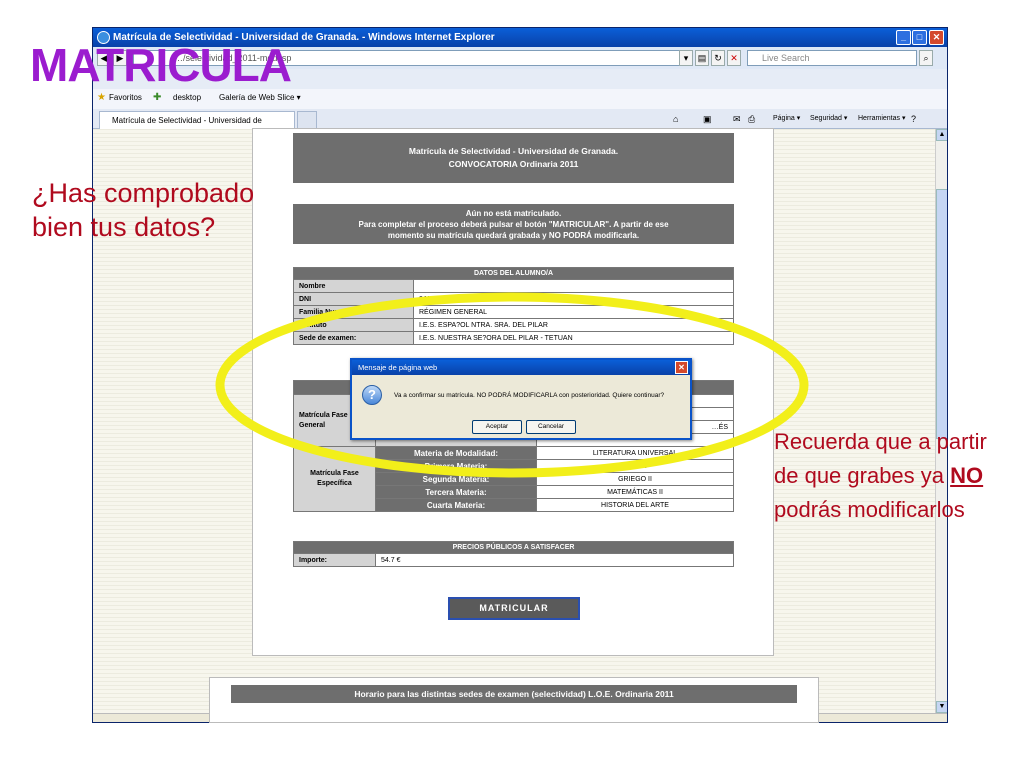 This screenshot has height=768, width=1024. Describe the element at coordinates (869, 509) in the screenshot. I see `note-after: podrás modificarlos` at that location.